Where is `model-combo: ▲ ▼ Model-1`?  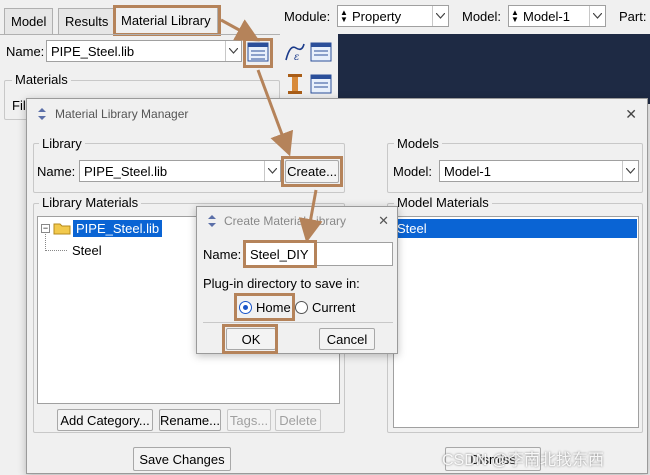
model-combo: ▲ ▼ Model-1 is located at coordinates (557, 16).